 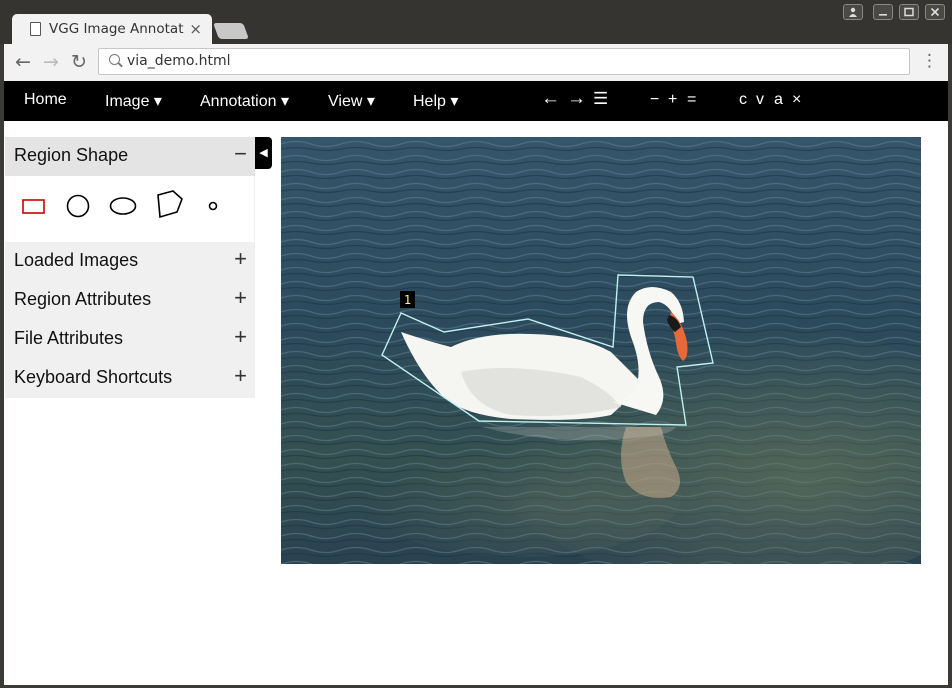 What do you see at coordinates (45, 100) in the screenshot?
I see `menu-home: Home` at bounding box center [45, 100].